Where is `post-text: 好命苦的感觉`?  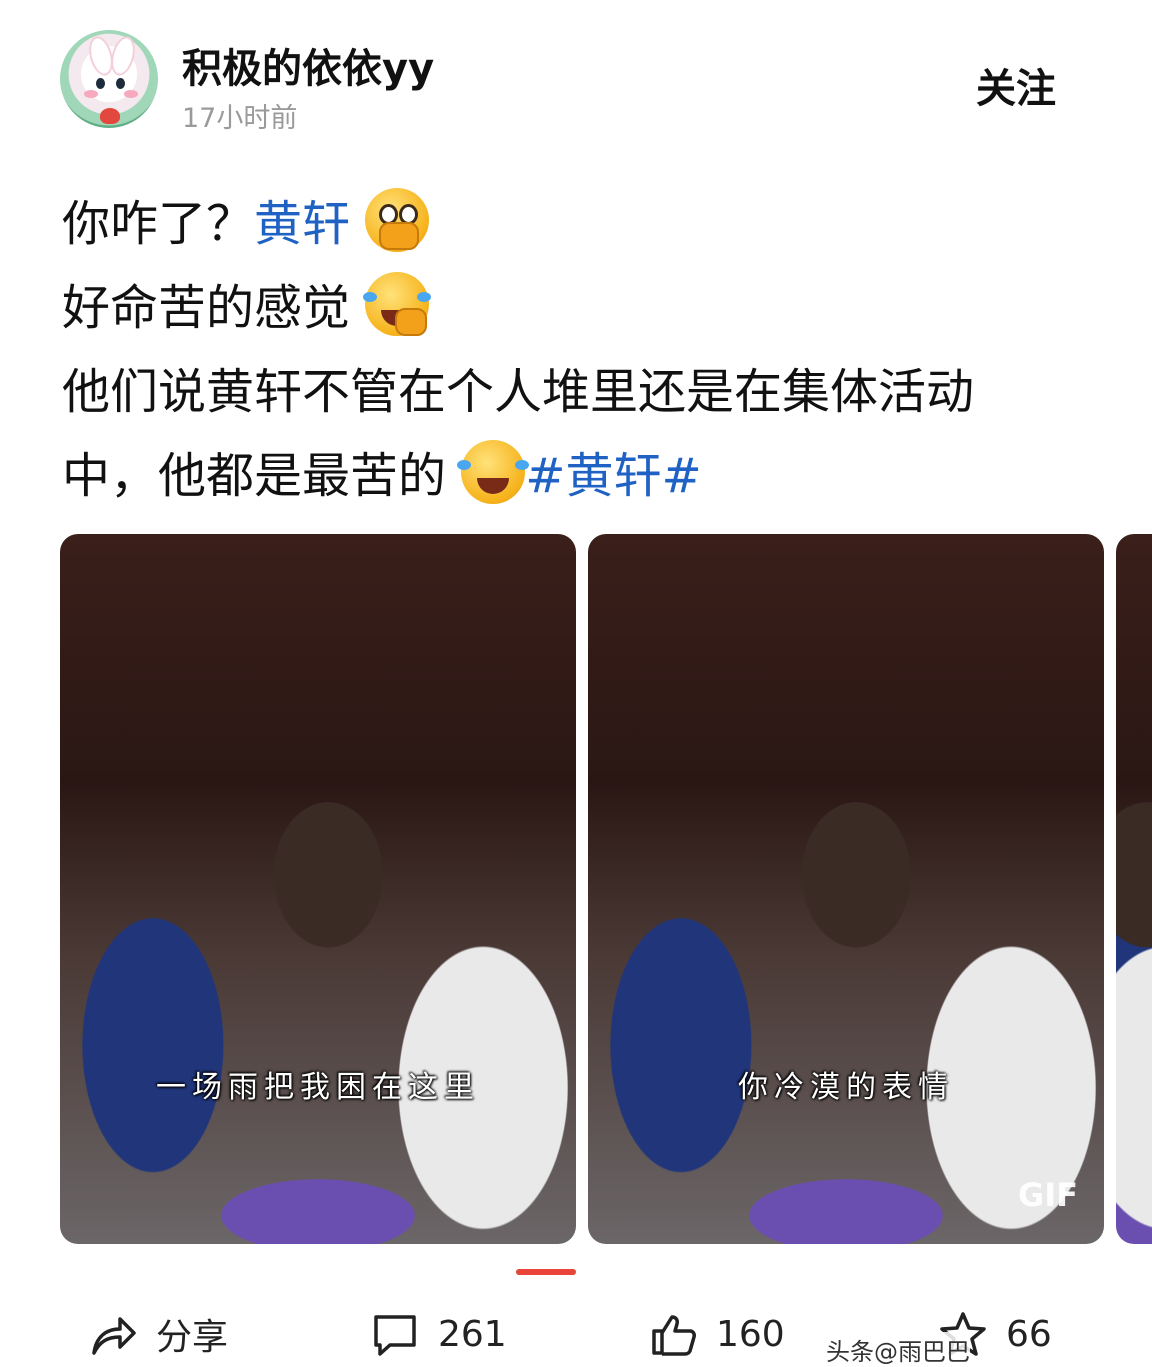
post-text: 好命苦的感觉 is located at coordinates (206, 308).